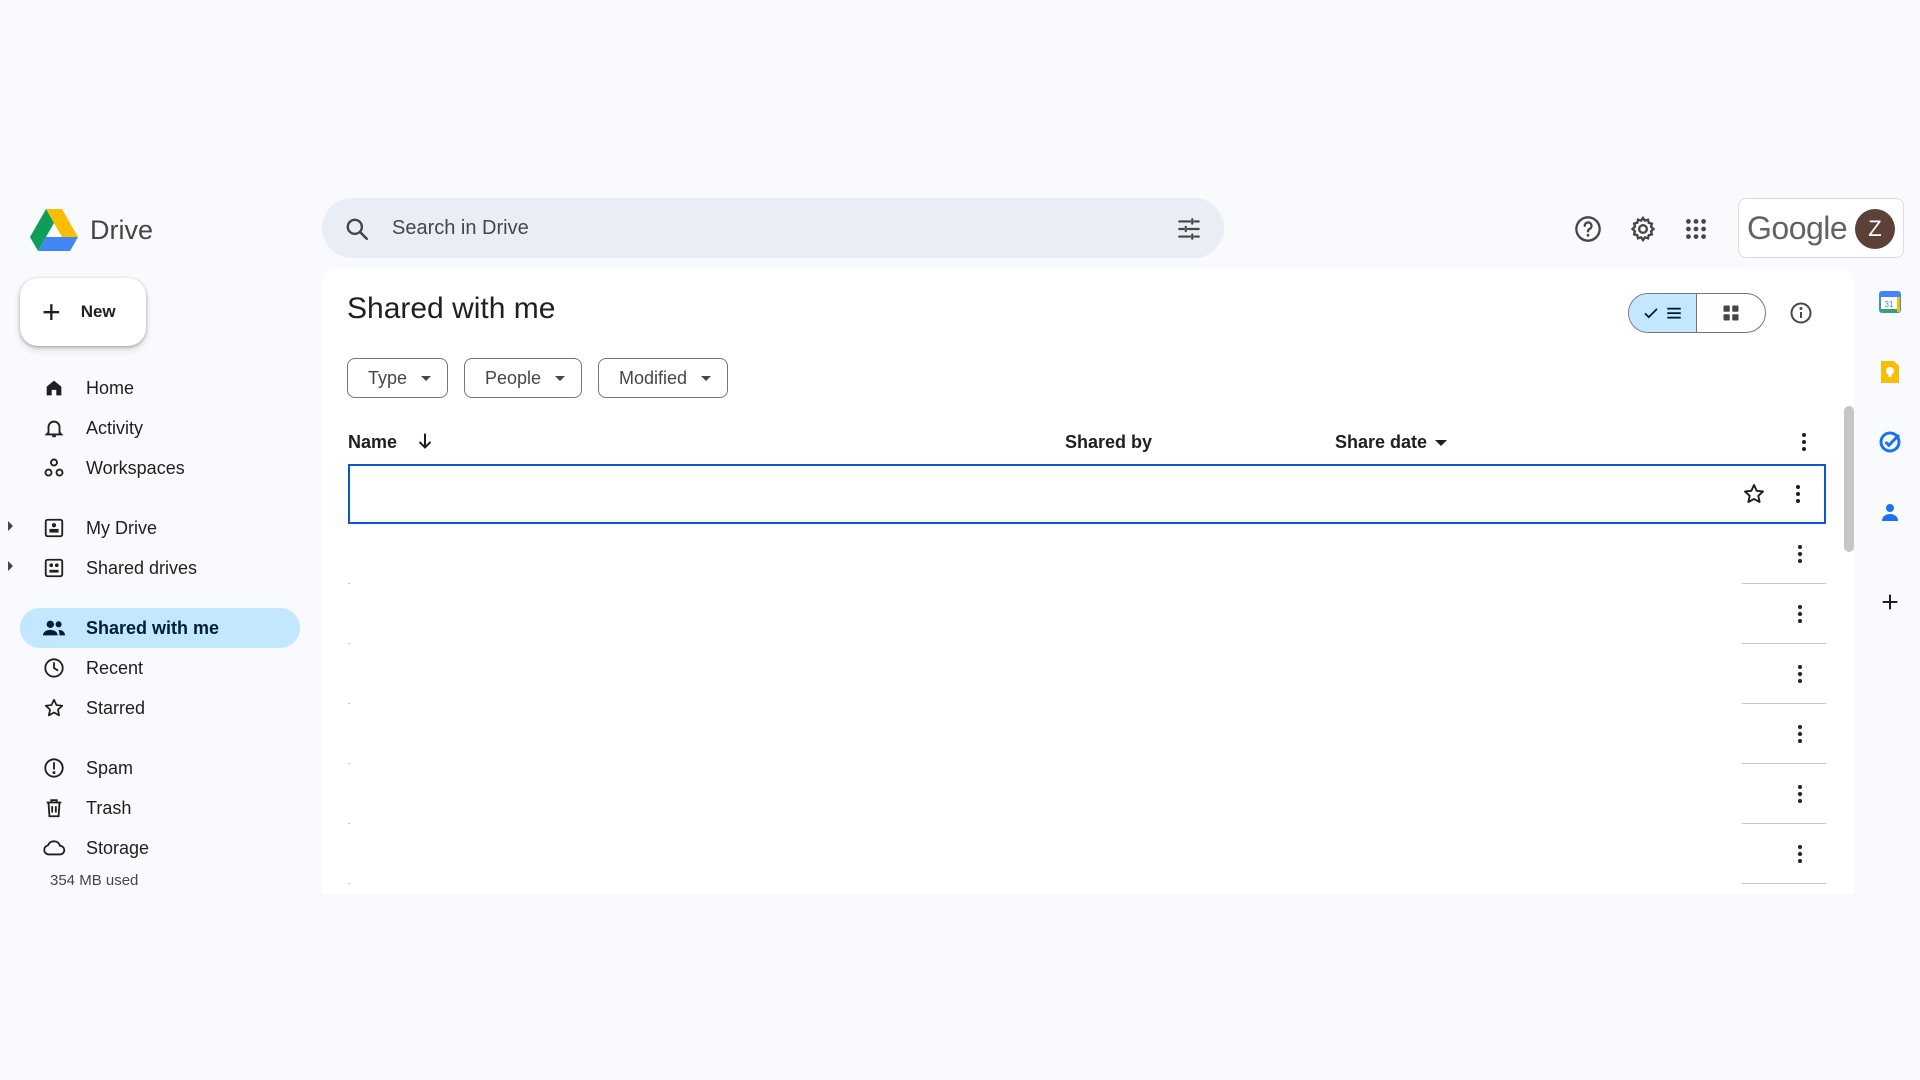  I want to click on sidebar-item-label: Workspaces, so click(135, 467).